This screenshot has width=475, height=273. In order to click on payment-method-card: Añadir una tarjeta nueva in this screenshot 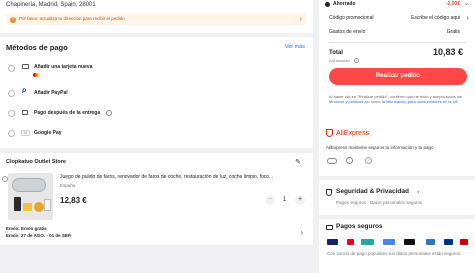, I will do `click(156, 72)`.